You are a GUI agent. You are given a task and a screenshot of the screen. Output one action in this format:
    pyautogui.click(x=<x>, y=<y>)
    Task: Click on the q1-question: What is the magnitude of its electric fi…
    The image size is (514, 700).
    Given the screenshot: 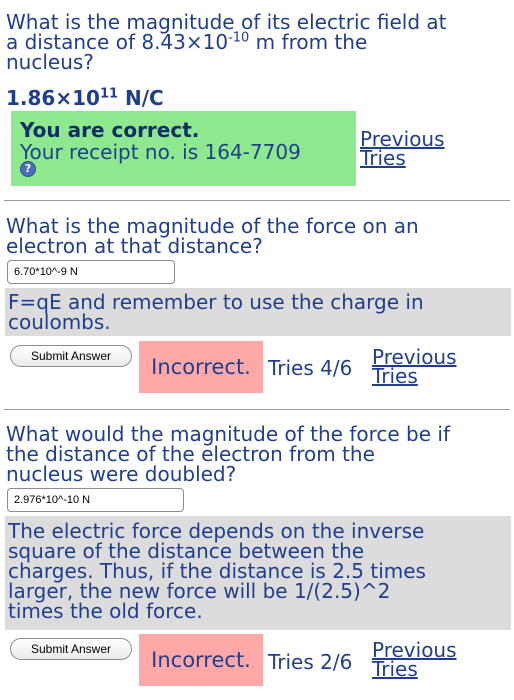 What is the action you would take?
    pyautogui.click(x=258, y=42)
    